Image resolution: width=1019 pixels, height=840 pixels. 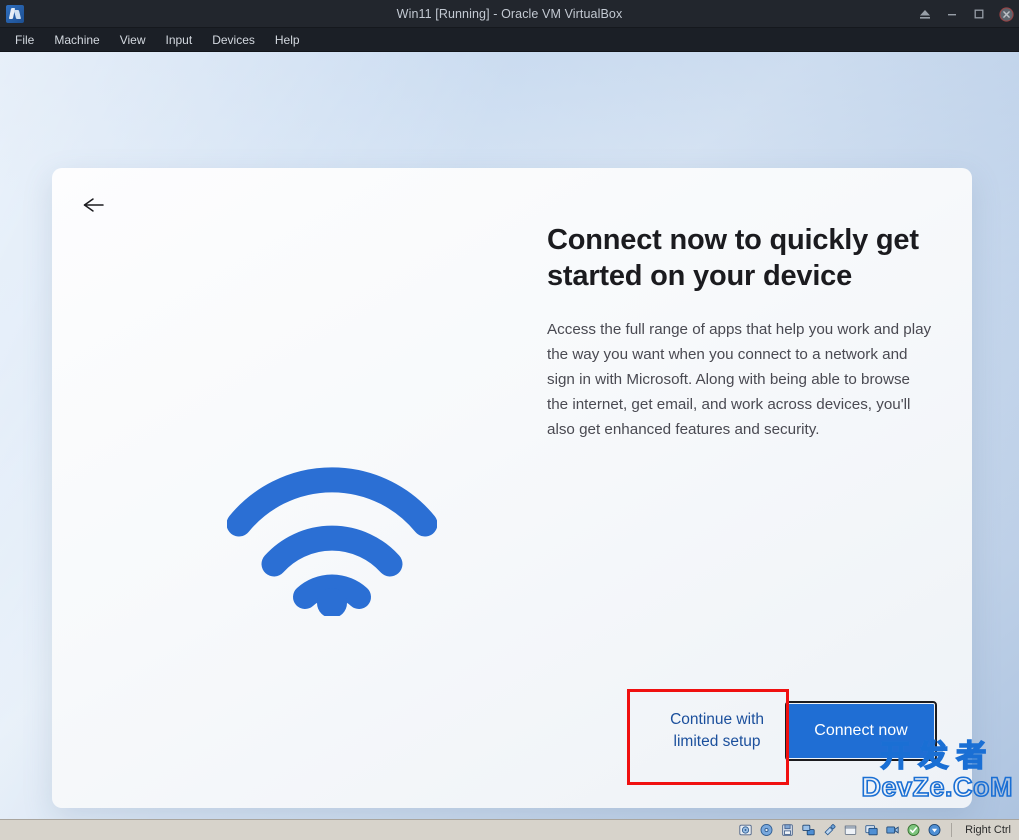 I want to click on restore-button, so click(x=979, y=14).